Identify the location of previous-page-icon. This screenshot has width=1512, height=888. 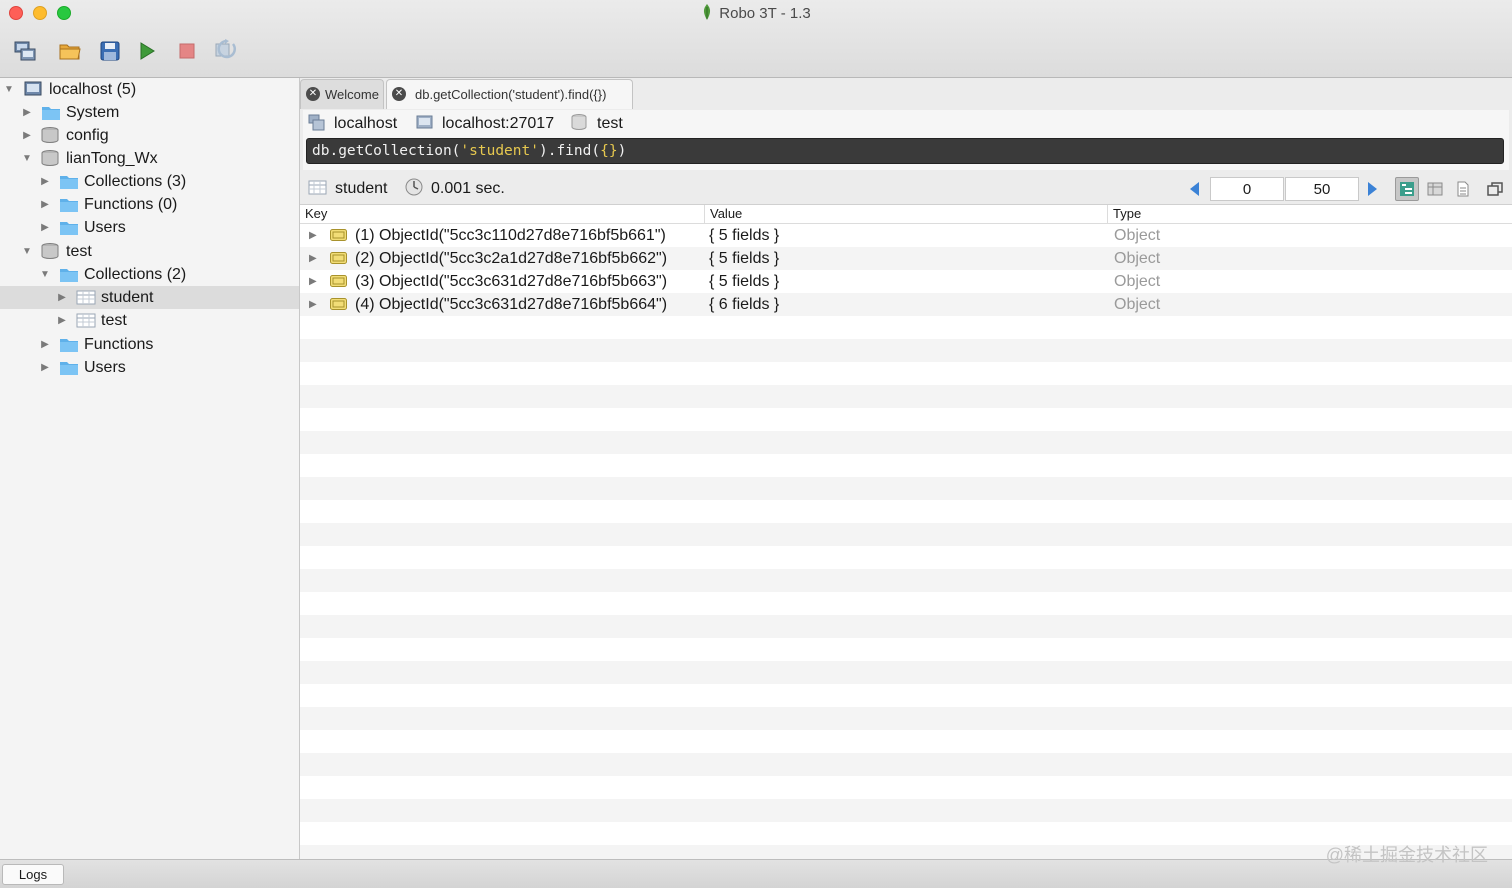
(1194, 189).